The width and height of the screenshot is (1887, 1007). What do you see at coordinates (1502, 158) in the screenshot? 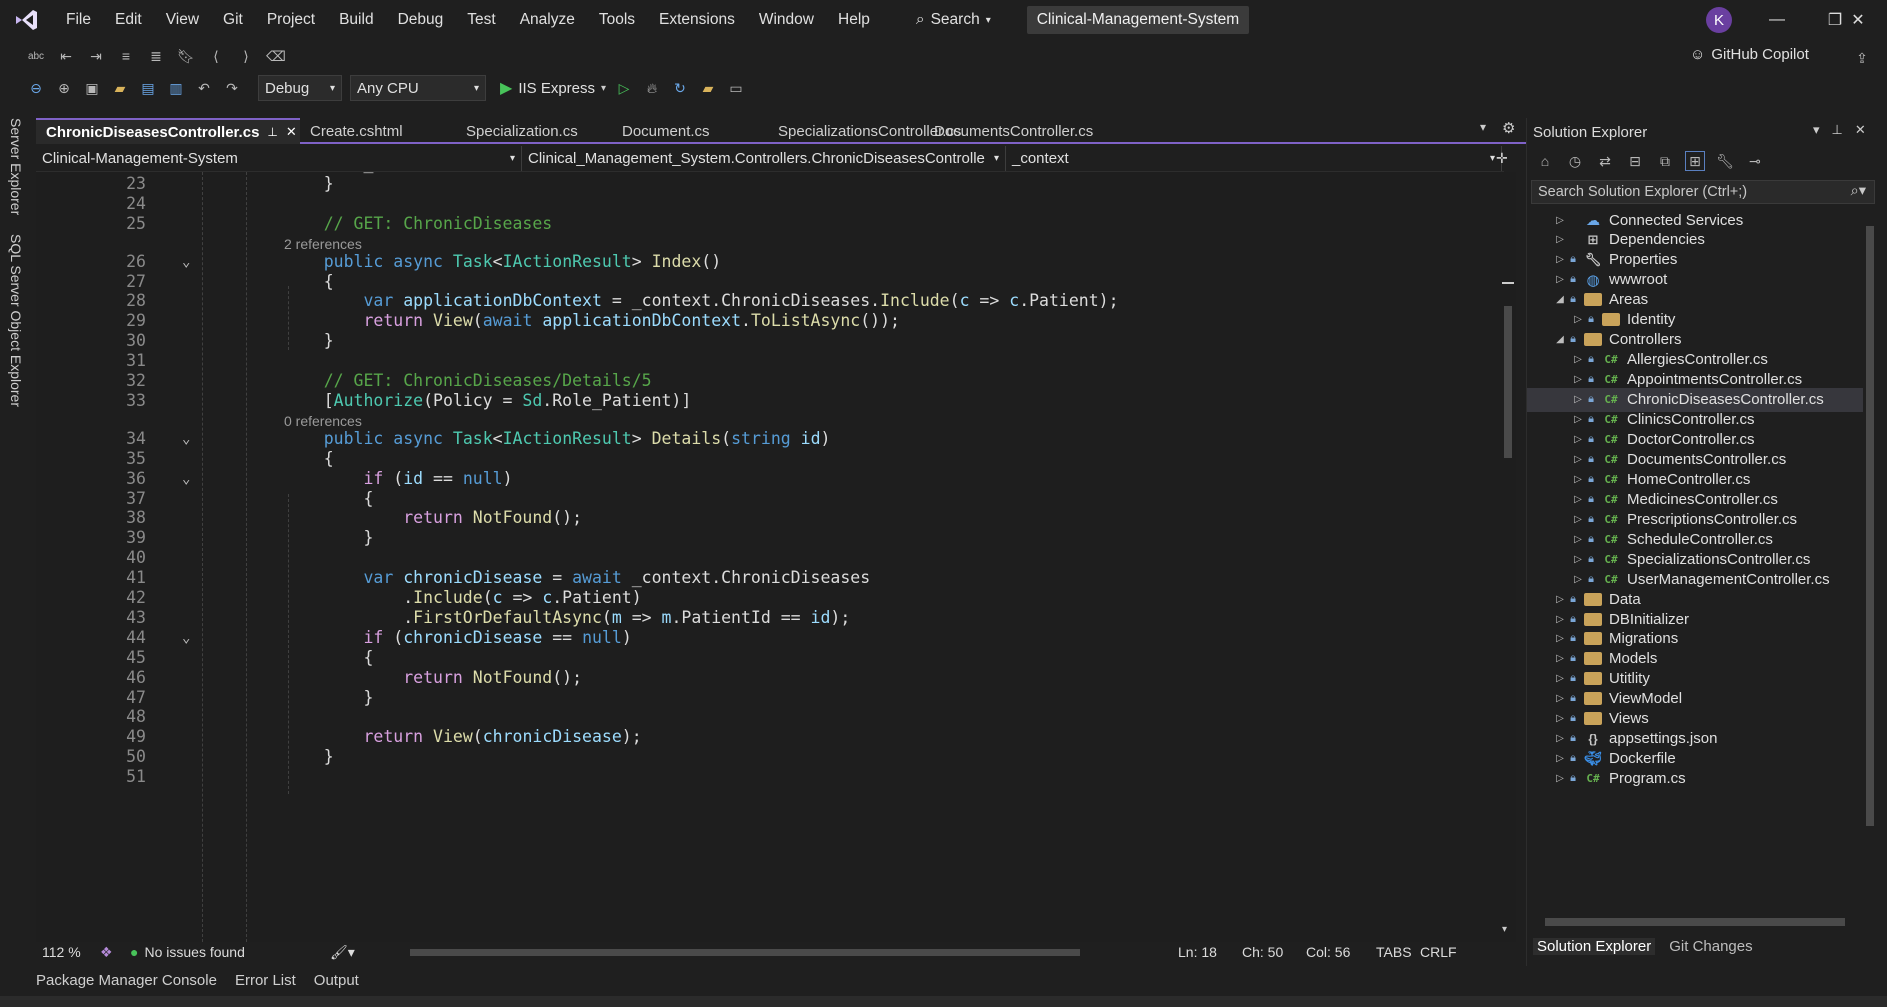
I see `split-editor-icon: ✛` at bounding box center [1502, 158].